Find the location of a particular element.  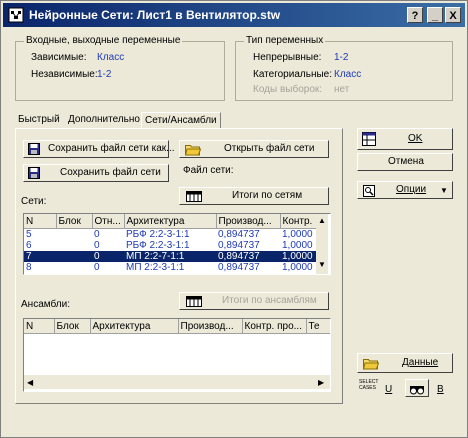

save-label: Сохранить файл сети is located at coordinates (110, 172).